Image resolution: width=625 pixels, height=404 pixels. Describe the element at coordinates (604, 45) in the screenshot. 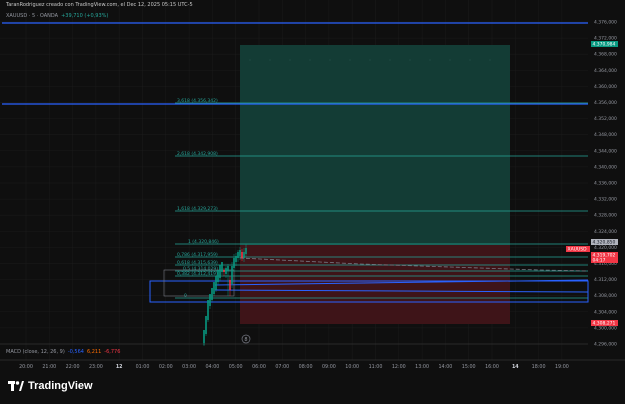

I see `price-badge: 4.370,984` at that location.